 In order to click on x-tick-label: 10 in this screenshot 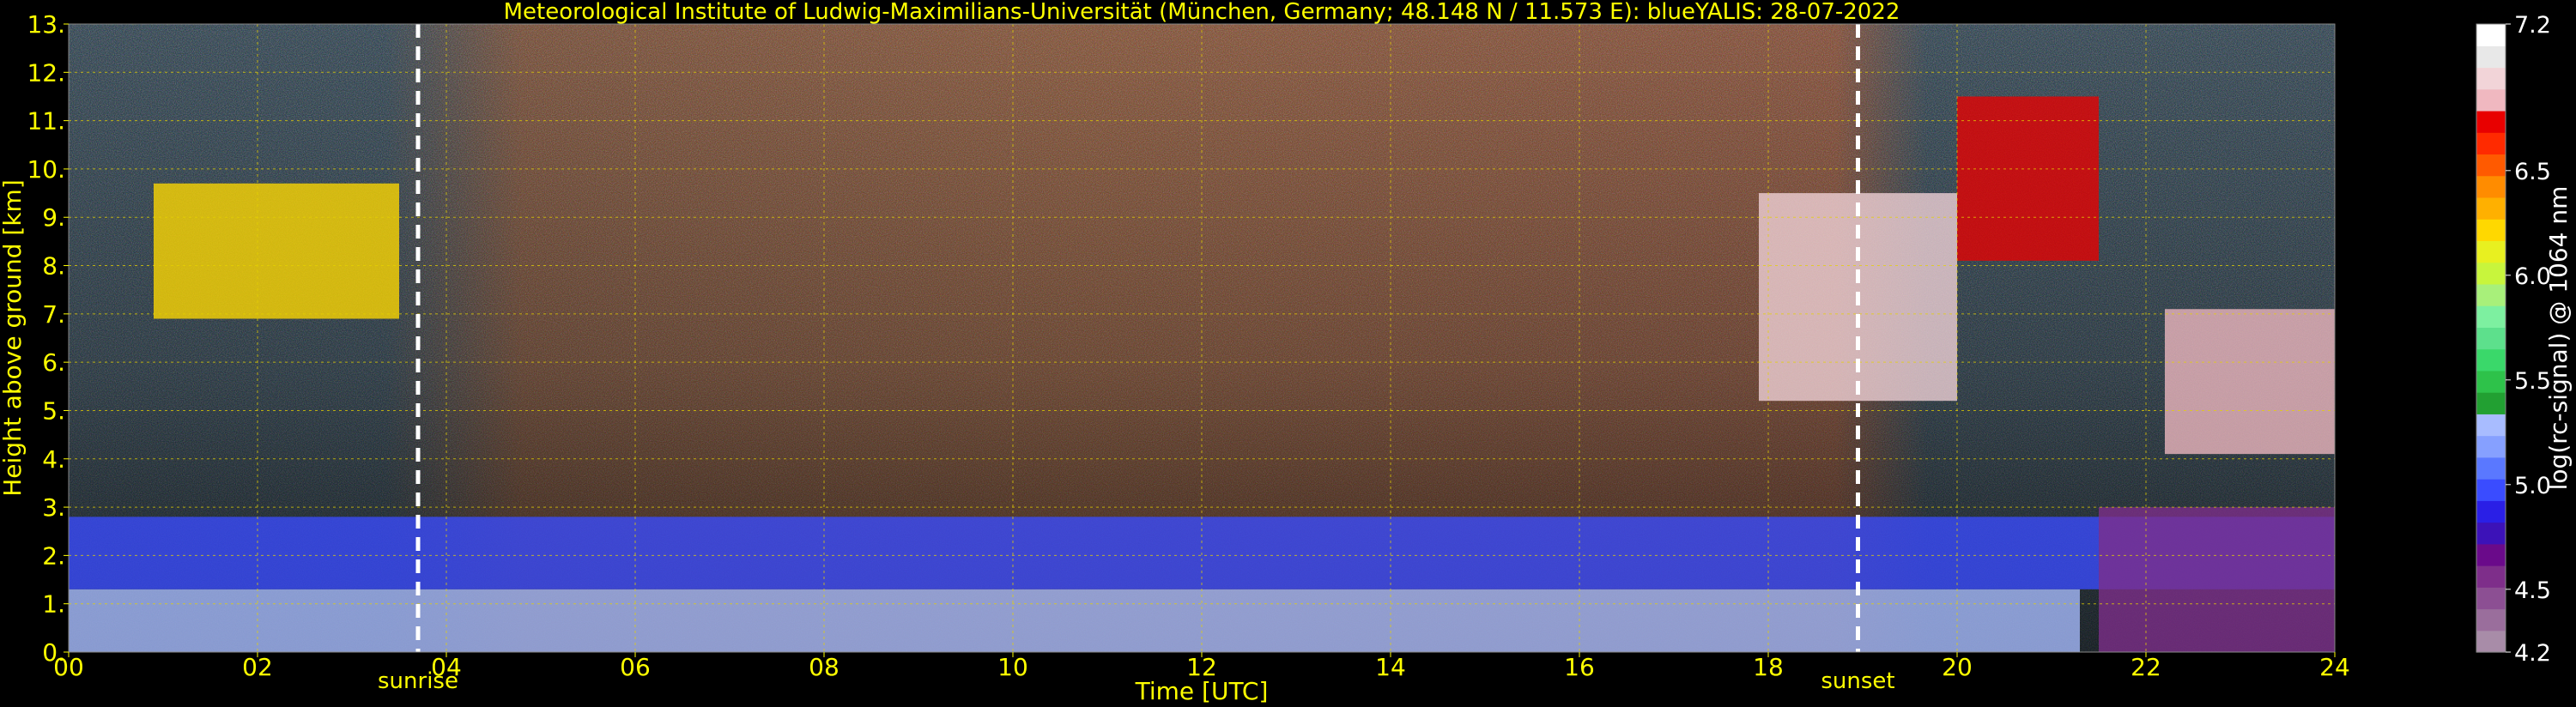, I will do `click(1012, 667)`.